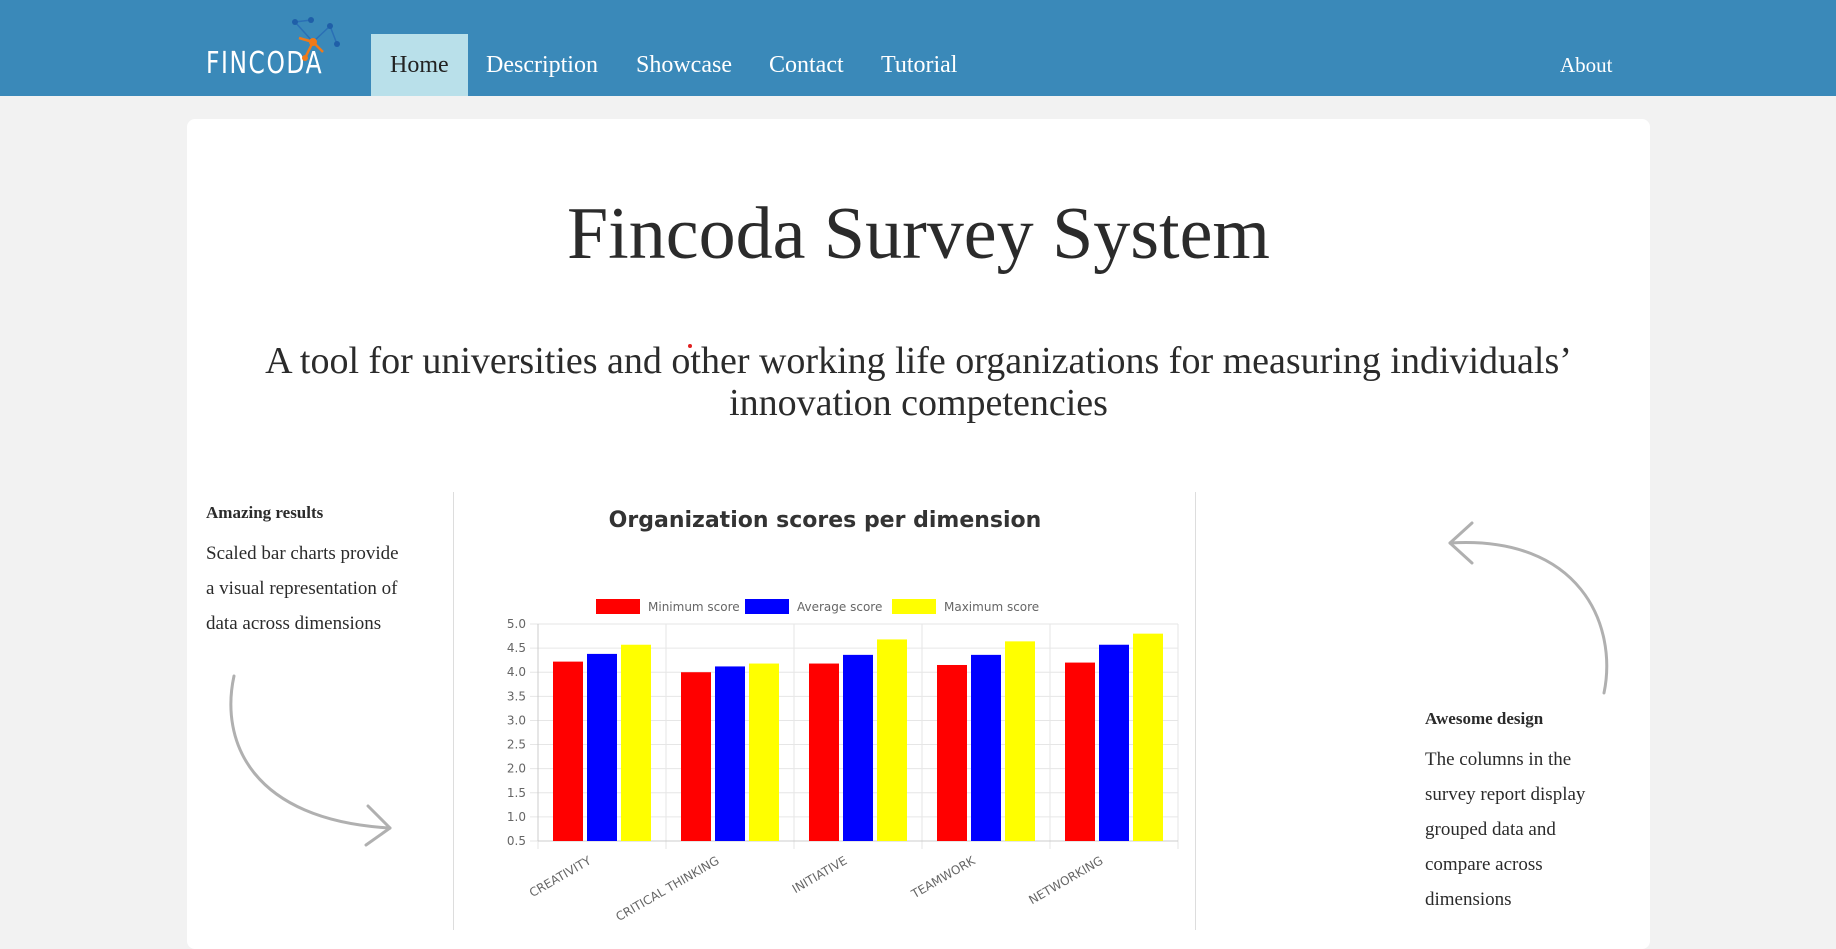 The width and height of the screenshot is (1836, 949). Describe the element at coordinates (516, 769) in the screenshot. I see `y-tick-label: 2.0` at that location.